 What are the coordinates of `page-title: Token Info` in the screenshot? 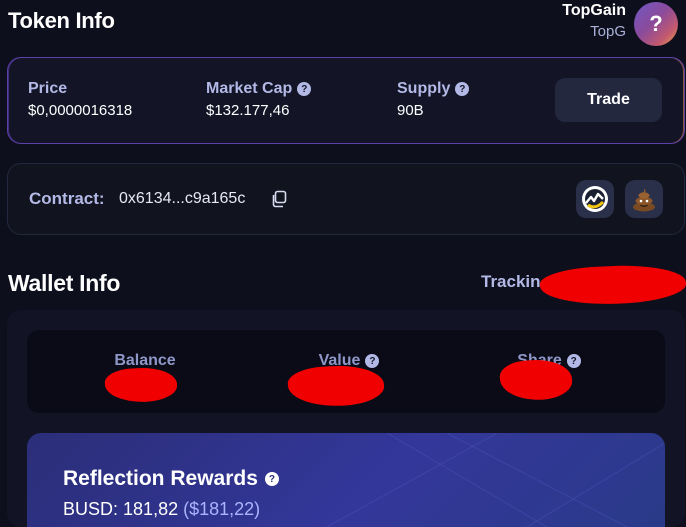 It's located at (61, 20).